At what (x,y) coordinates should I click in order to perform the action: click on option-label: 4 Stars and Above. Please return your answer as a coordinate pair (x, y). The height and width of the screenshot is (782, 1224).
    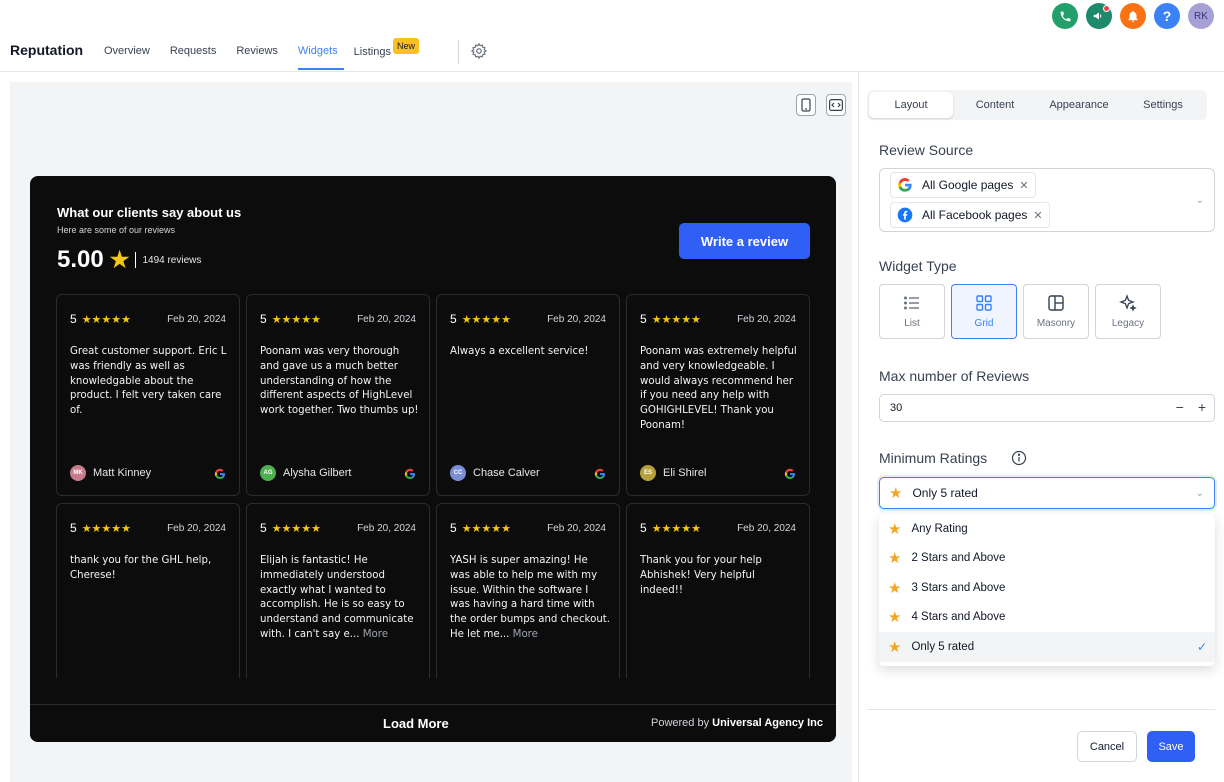
    Looking at the image, I should click on (958, 617).